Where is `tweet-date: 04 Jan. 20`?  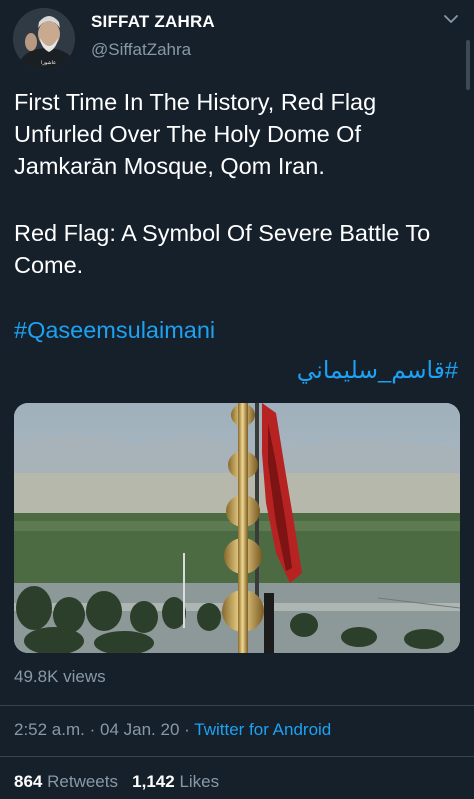
tweet-date: 04 Jan. 20 is located at coordinates (140, 729).